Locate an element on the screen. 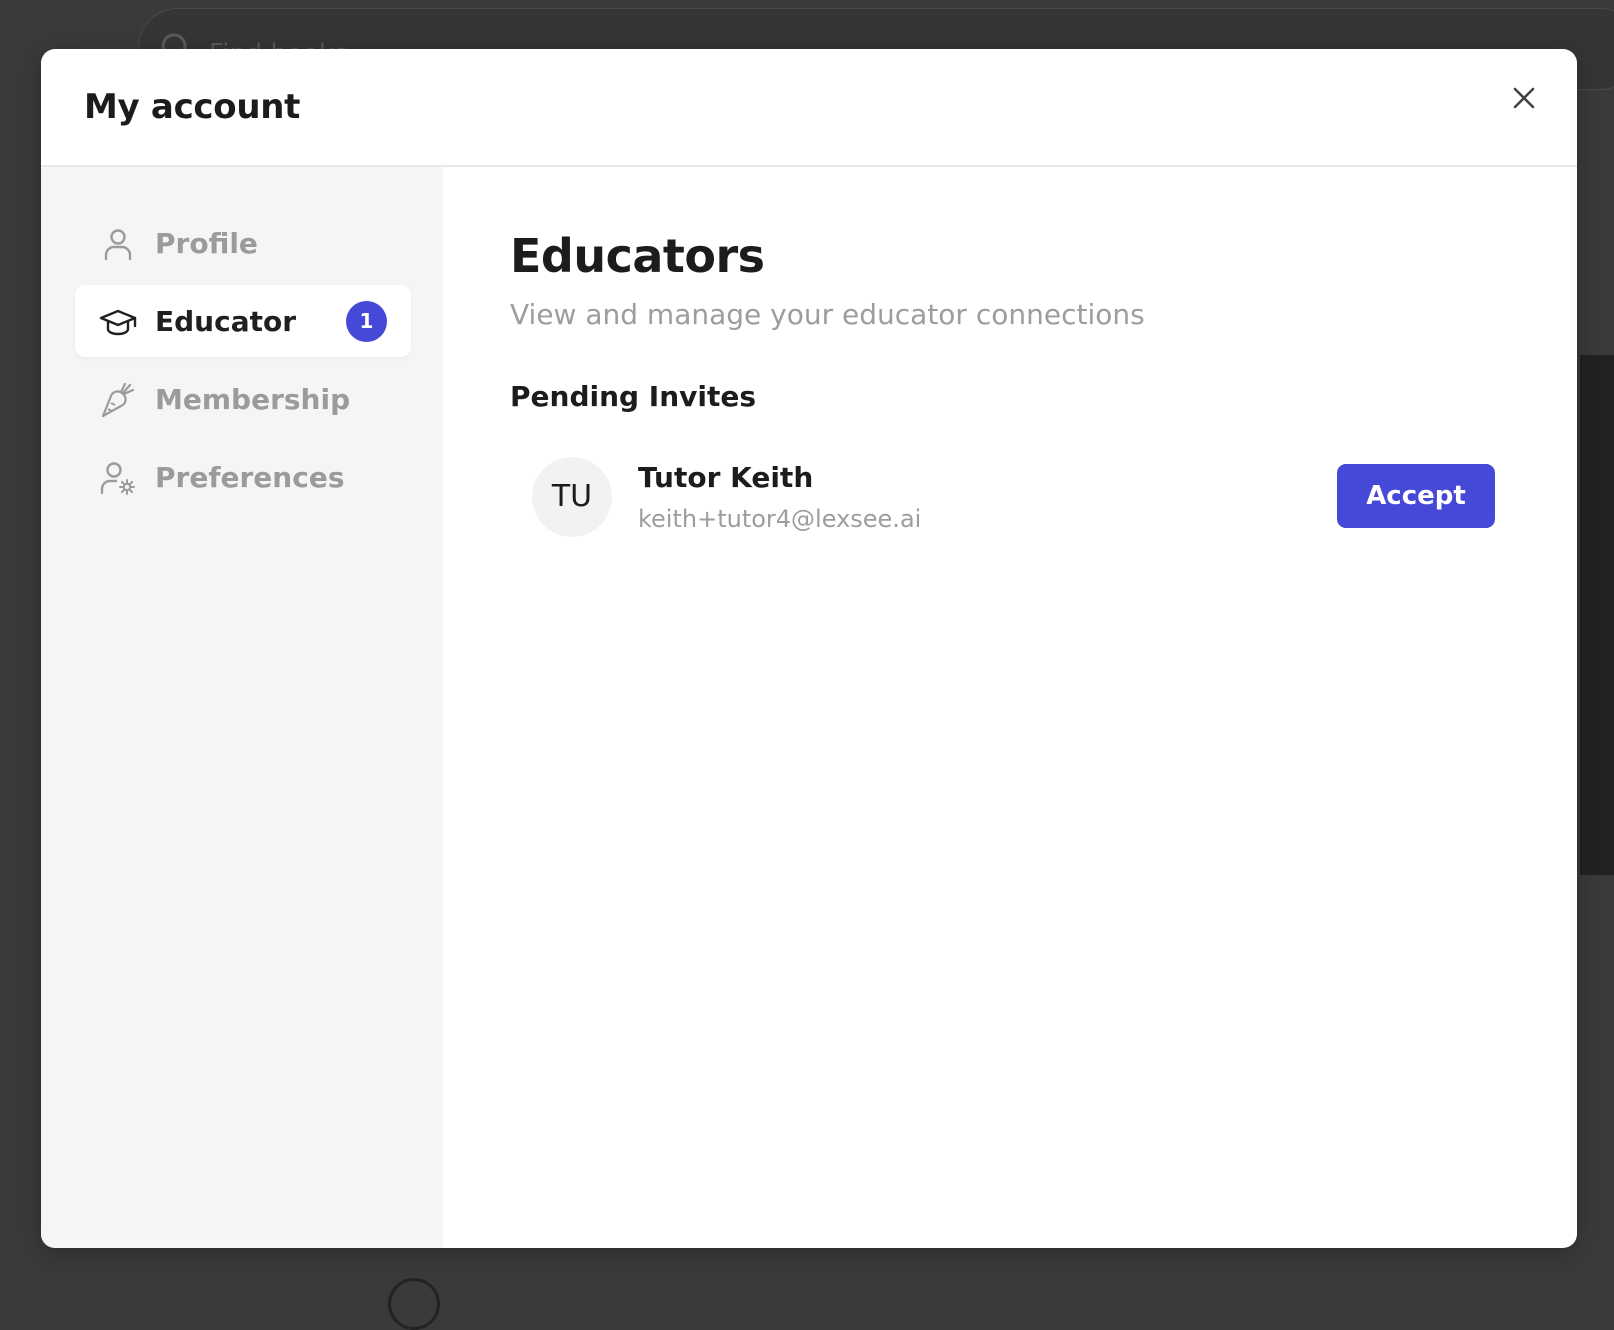 The image size is (1614, 1330). notification-badge: 1 is located at coordinates (366, 321).